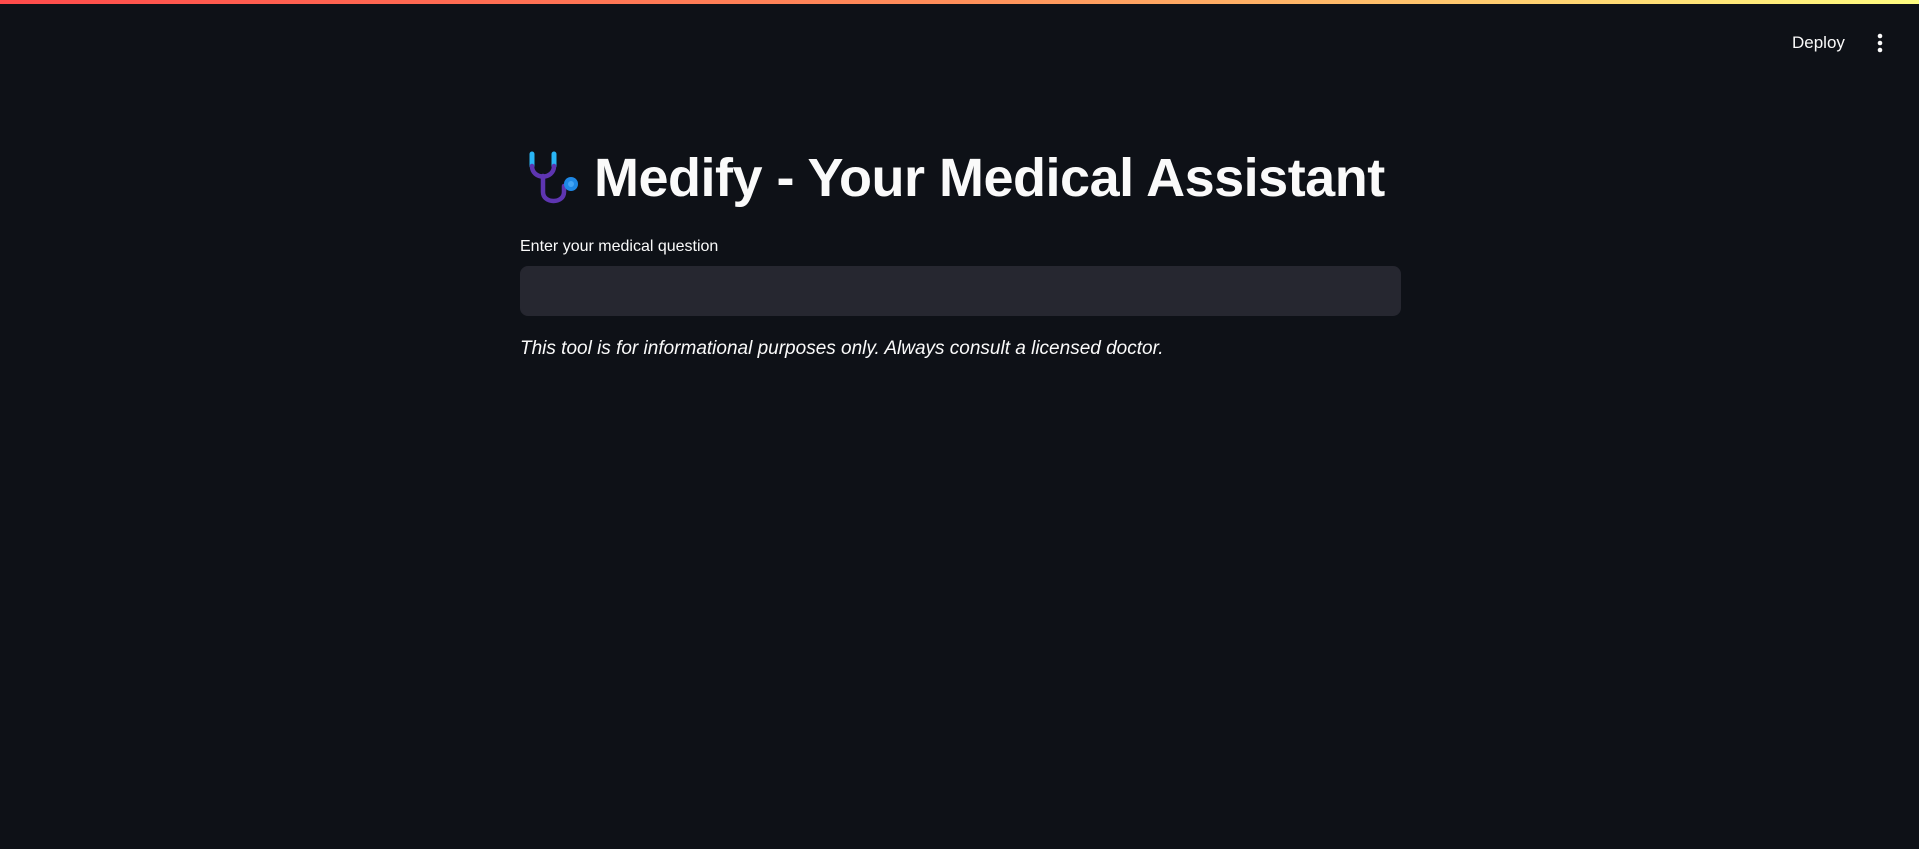 This screenshot has width=1919, height=849. What do you see at coordinates (619, 246) in the screenshot?
I see `question-label: Enter your medical question` at bounding box center [619, 246].